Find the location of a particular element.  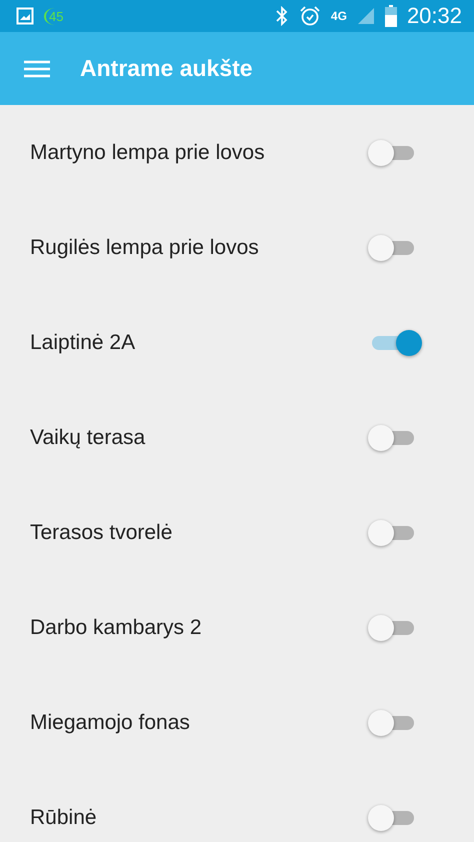

battery-saver-badge: 45 is located at coordinates (55, 16).